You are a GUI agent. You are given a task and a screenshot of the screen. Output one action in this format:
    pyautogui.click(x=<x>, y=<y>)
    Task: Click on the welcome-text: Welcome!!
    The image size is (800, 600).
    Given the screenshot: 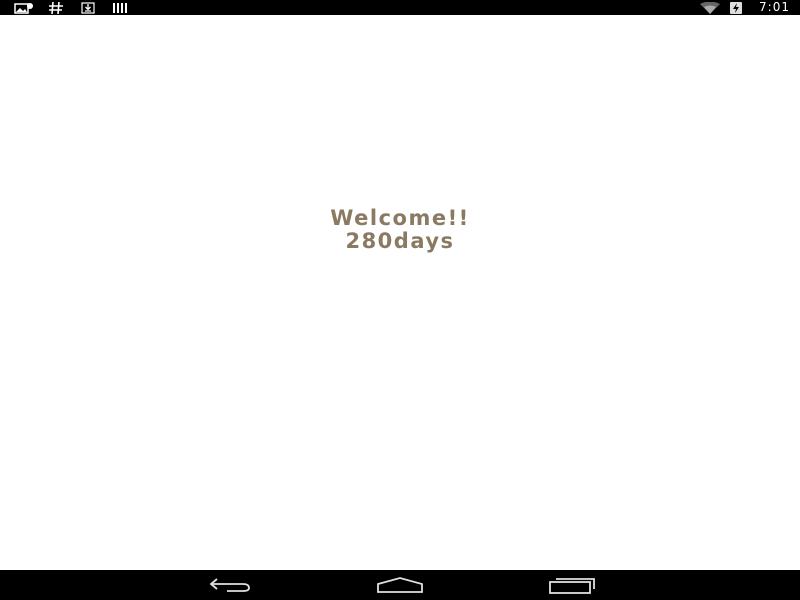 What is the action you would take?
    pyautogui.click(x=400, y=218)
    